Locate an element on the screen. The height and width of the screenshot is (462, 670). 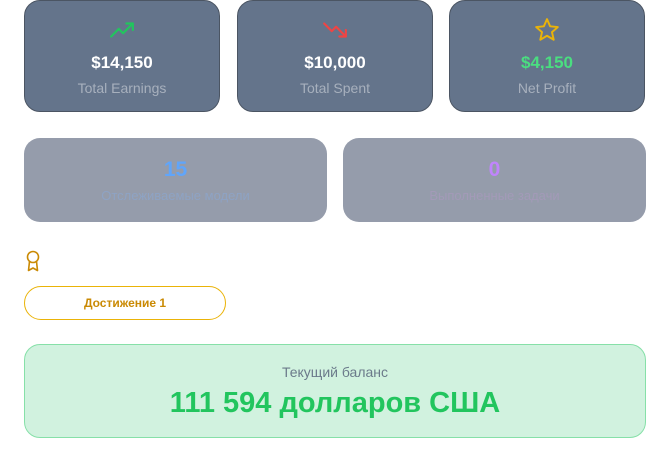
trending-down-icon is located at coordinates (335, 30).